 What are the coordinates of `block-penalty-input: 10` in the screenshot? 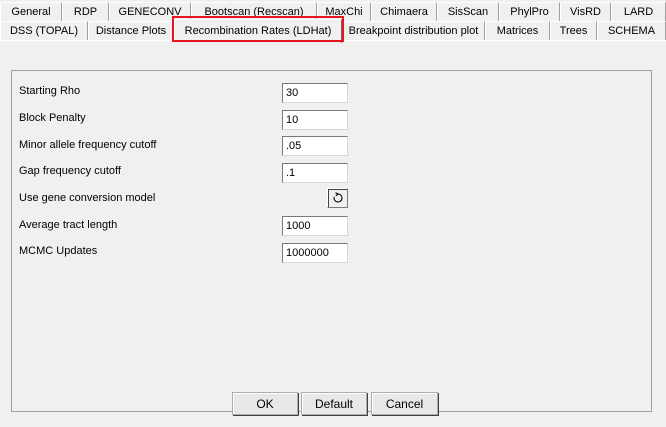 It's located at (315, 120).